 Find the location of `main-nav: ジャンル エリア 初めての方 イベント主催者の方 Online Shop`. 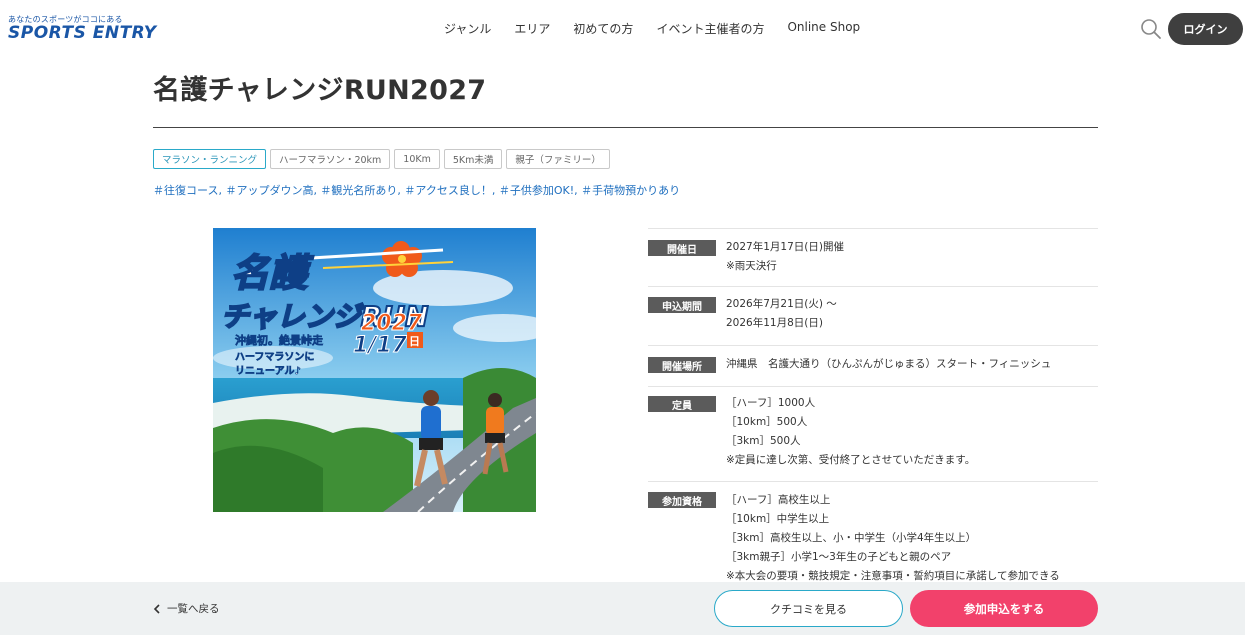

main-nav: ジャンル エリア 初めての方 イベント主催者の方 Online Shop is located at coordinates (652, 28).